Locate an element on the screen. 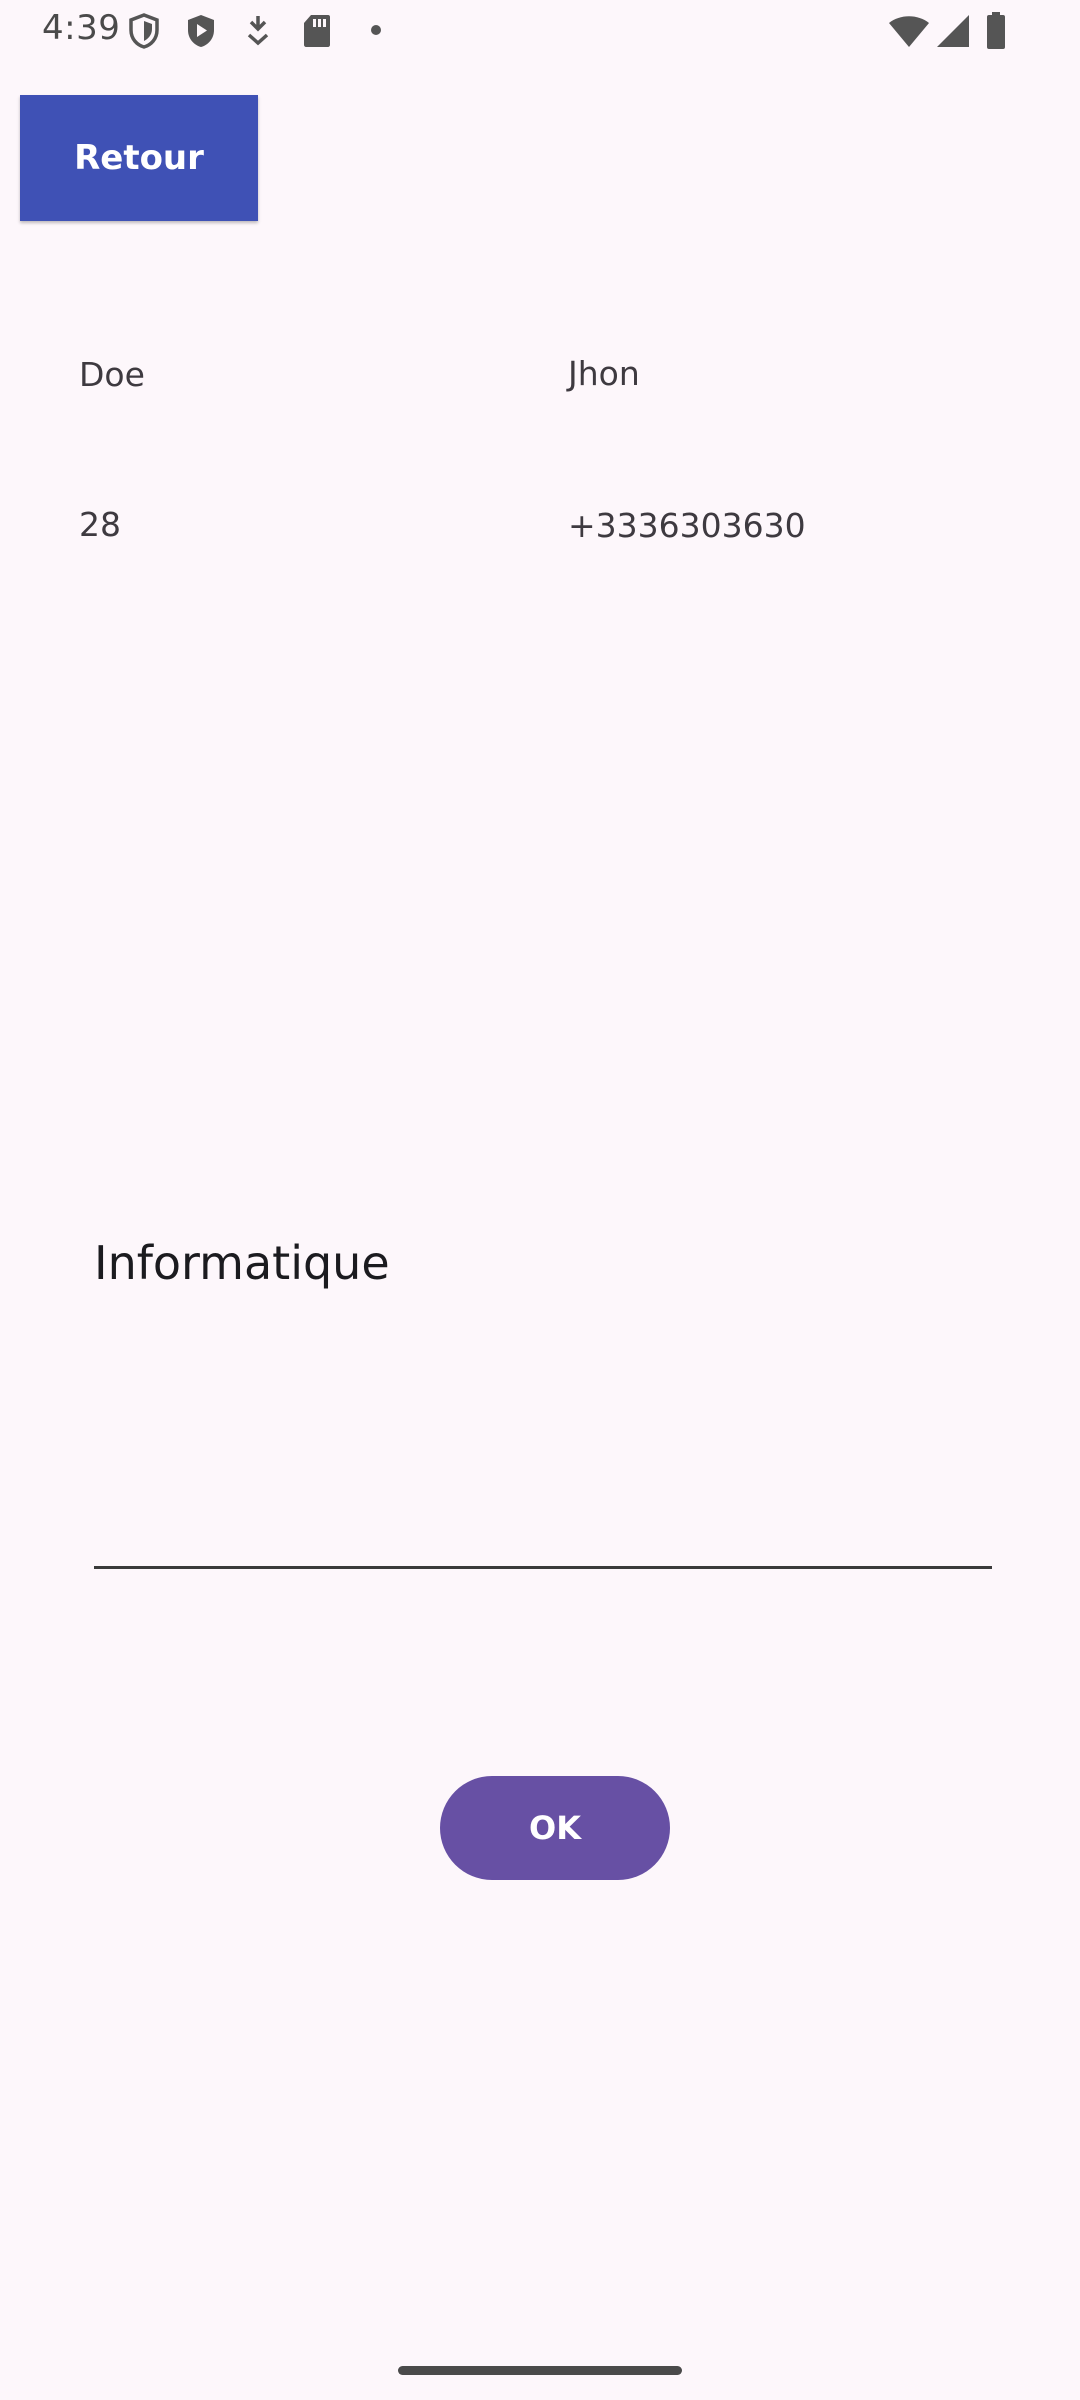 This screenshot has height=2400, width=1080. status-time: 4:39 is located at coordinates (81, 28).